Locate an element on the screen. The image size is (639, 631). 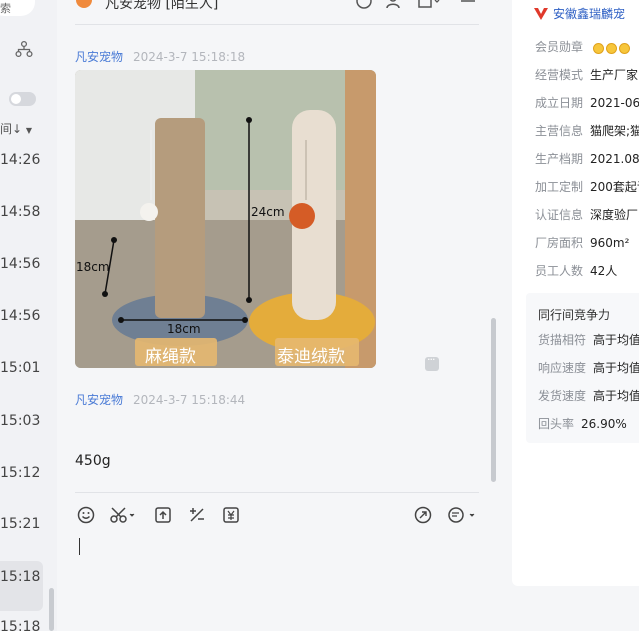
filter-toggle is located at coordinates (22, 99).